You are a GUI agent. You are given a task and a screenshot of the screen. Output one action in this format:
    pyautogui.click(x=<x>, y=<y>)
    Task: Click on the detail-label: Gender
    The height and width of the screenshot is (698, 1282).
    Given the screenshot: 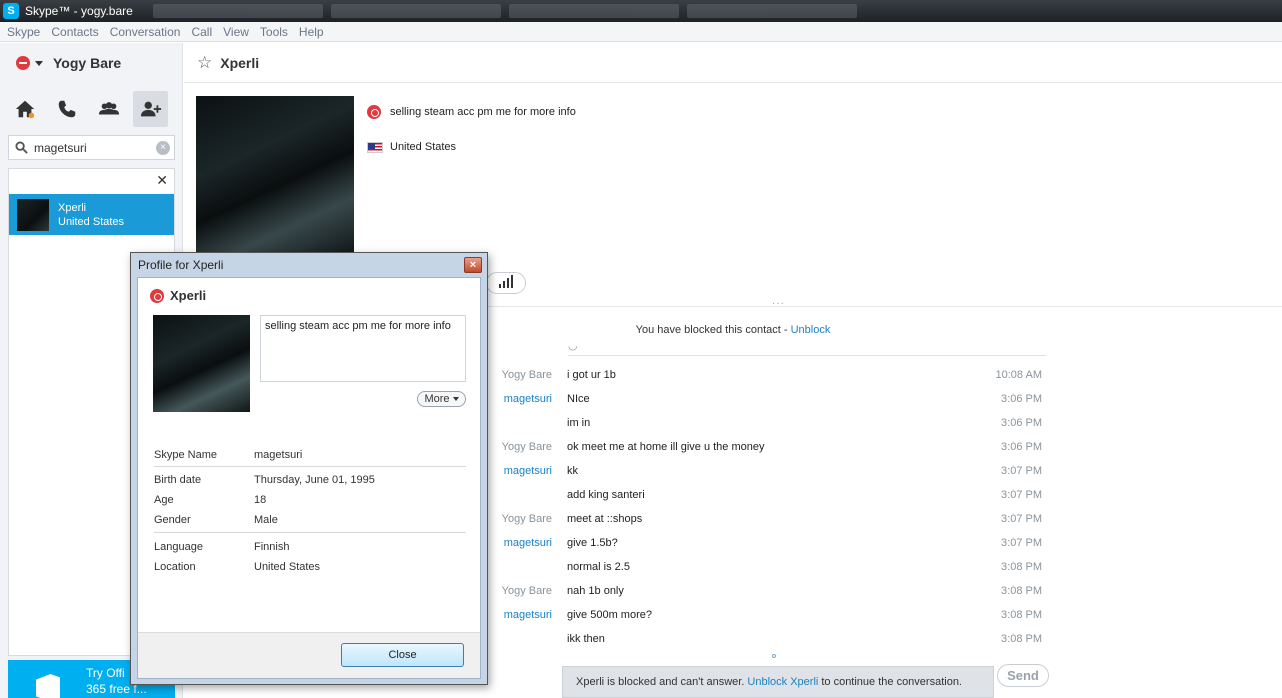 What is the action you would take?
    pyautogui.click(x=172, y=520)
    